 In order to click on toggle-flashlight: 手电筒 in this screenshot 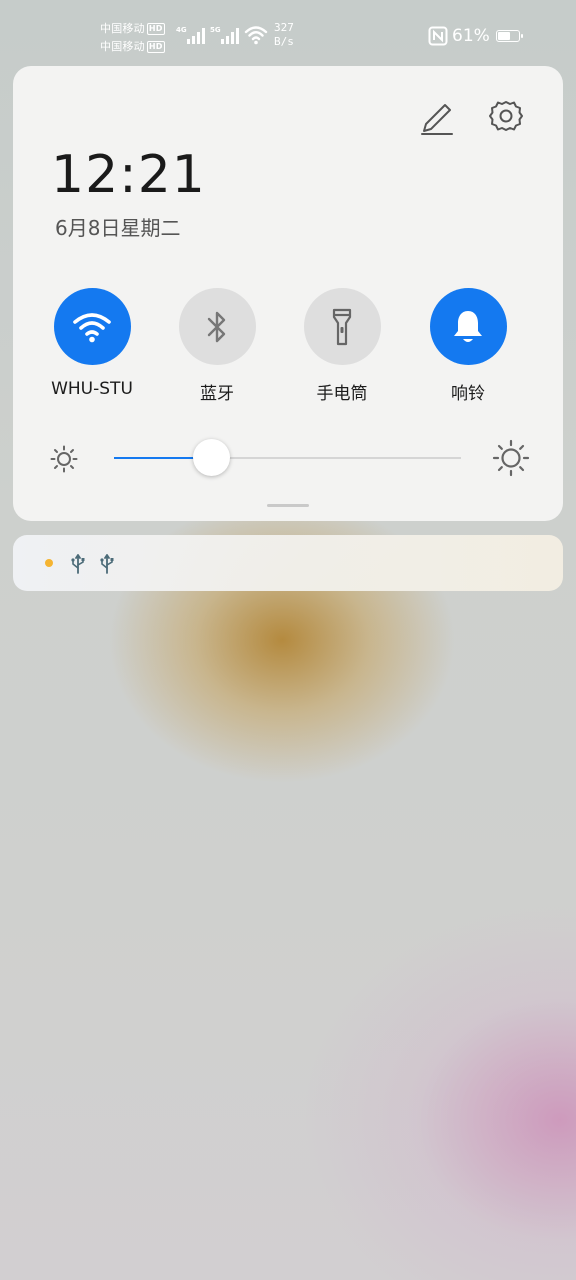, I will do `click(342, 346)`.